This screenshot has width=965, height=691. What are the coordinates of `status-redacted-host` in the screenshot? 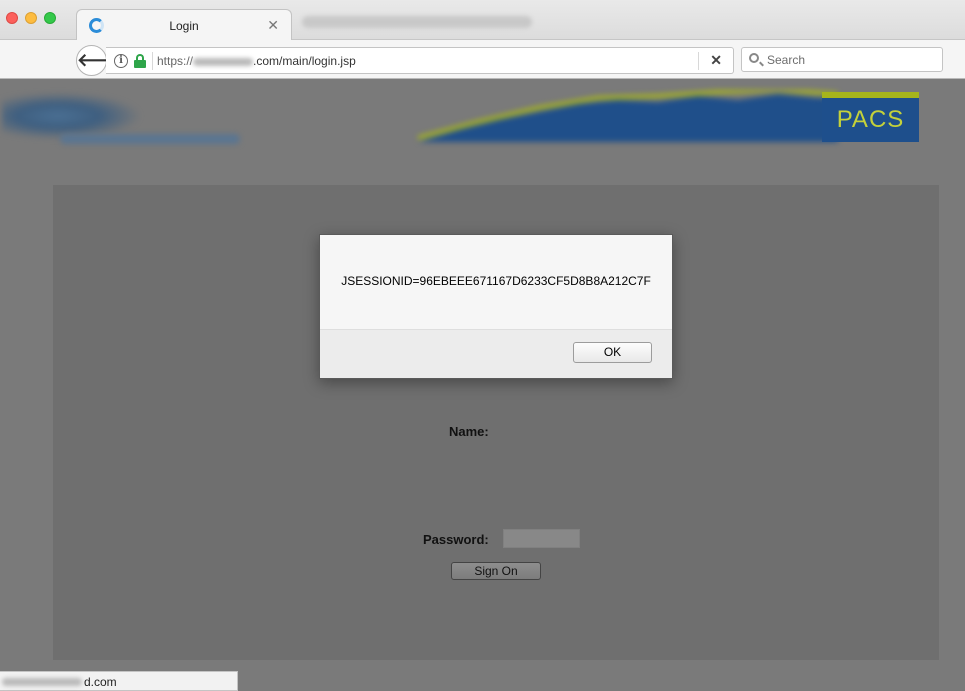 It's located at (42, 682).